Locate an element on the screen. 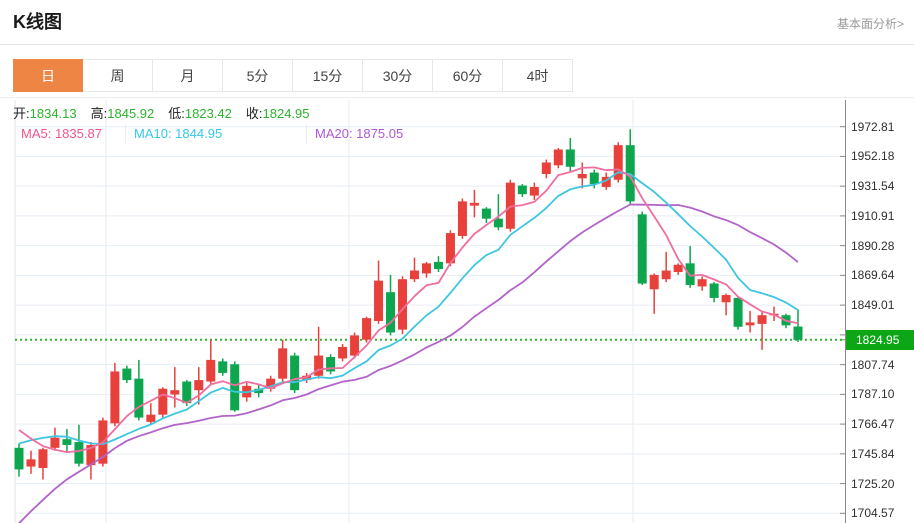 This screenshot has width=914, height=523. y-axis-label: 1787.10 is located at coordinates (873, 394).